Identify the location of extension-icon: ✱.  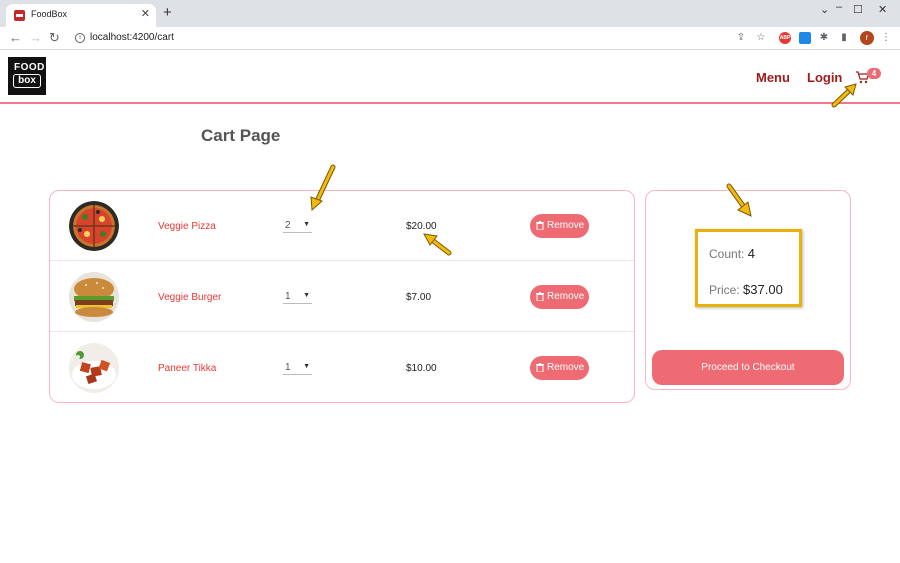
(824, 38).